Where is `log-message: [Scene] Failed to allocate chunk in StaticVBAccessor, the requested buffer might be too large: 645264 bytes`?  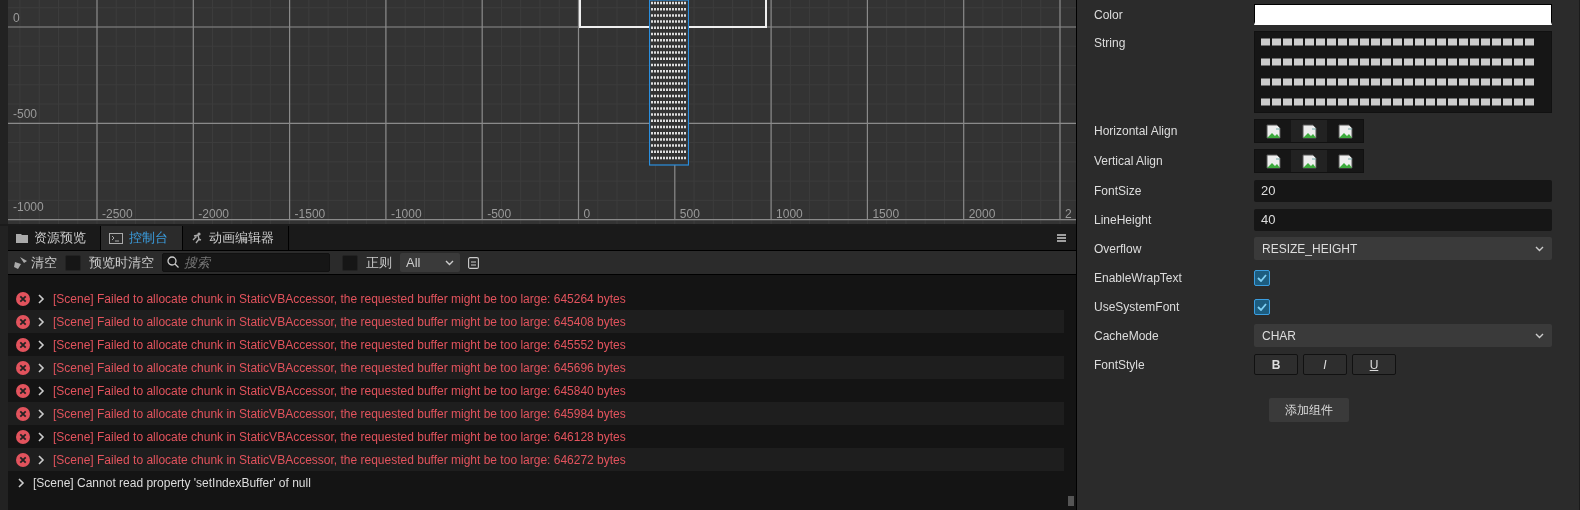
log-message: [Scene] Failed to allocate chunk in StaticVBAccessor, the requested buffer might be too large: 645264 bytes is located at coordinates (339, 298).